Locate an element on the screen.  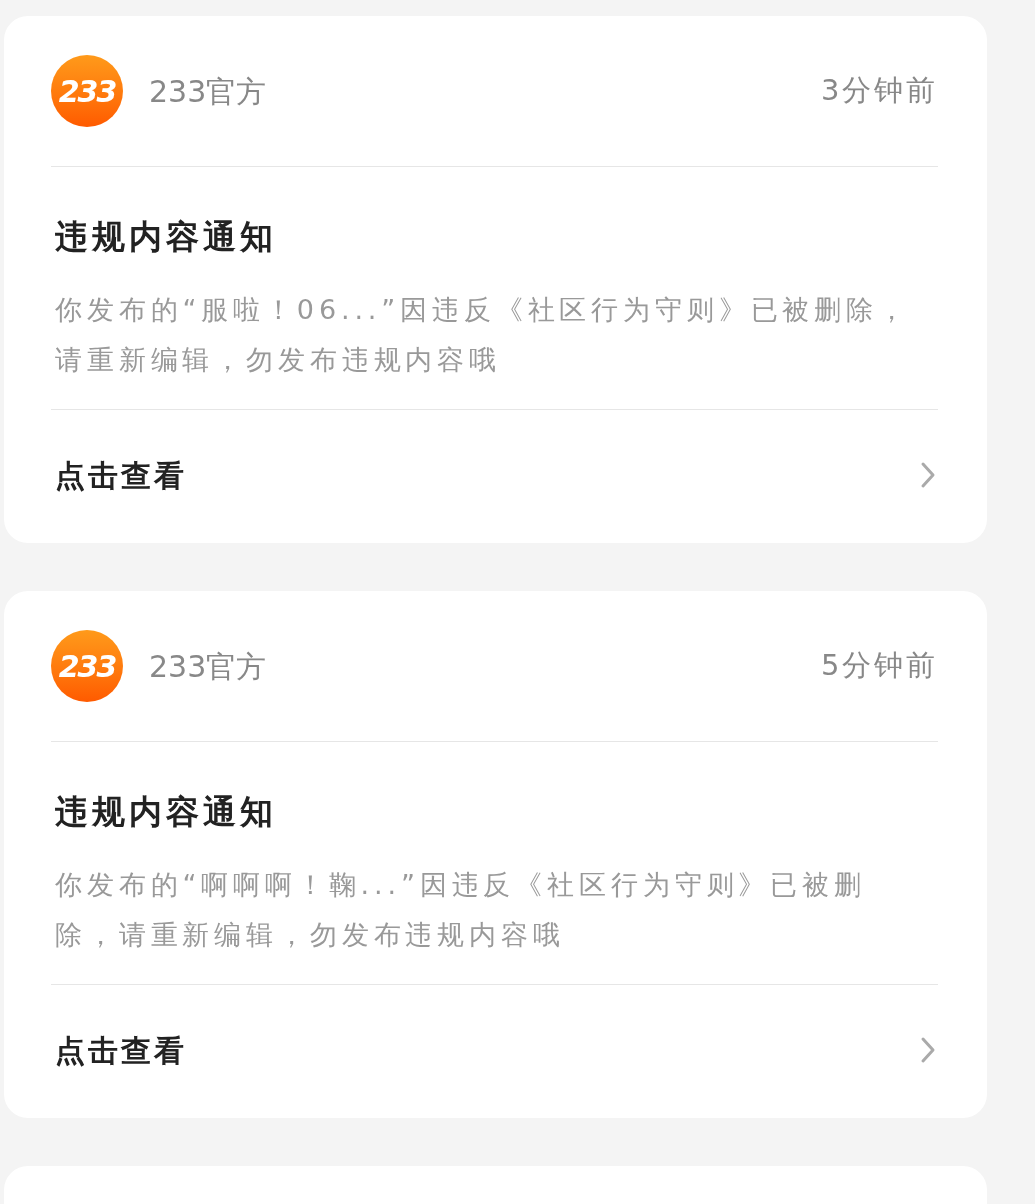
notice-body: 你发布的“啊啊啊！鞠...”因违反《社区行为守则》已被删除，请重新编辑，勿发布违规内容哦 is located at coordinates (461, 910).